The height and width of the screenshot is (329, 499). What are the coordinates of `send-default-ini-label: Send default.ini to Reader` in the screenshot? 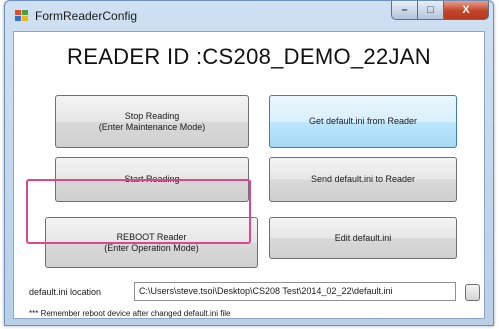 It's located at (363, 179).